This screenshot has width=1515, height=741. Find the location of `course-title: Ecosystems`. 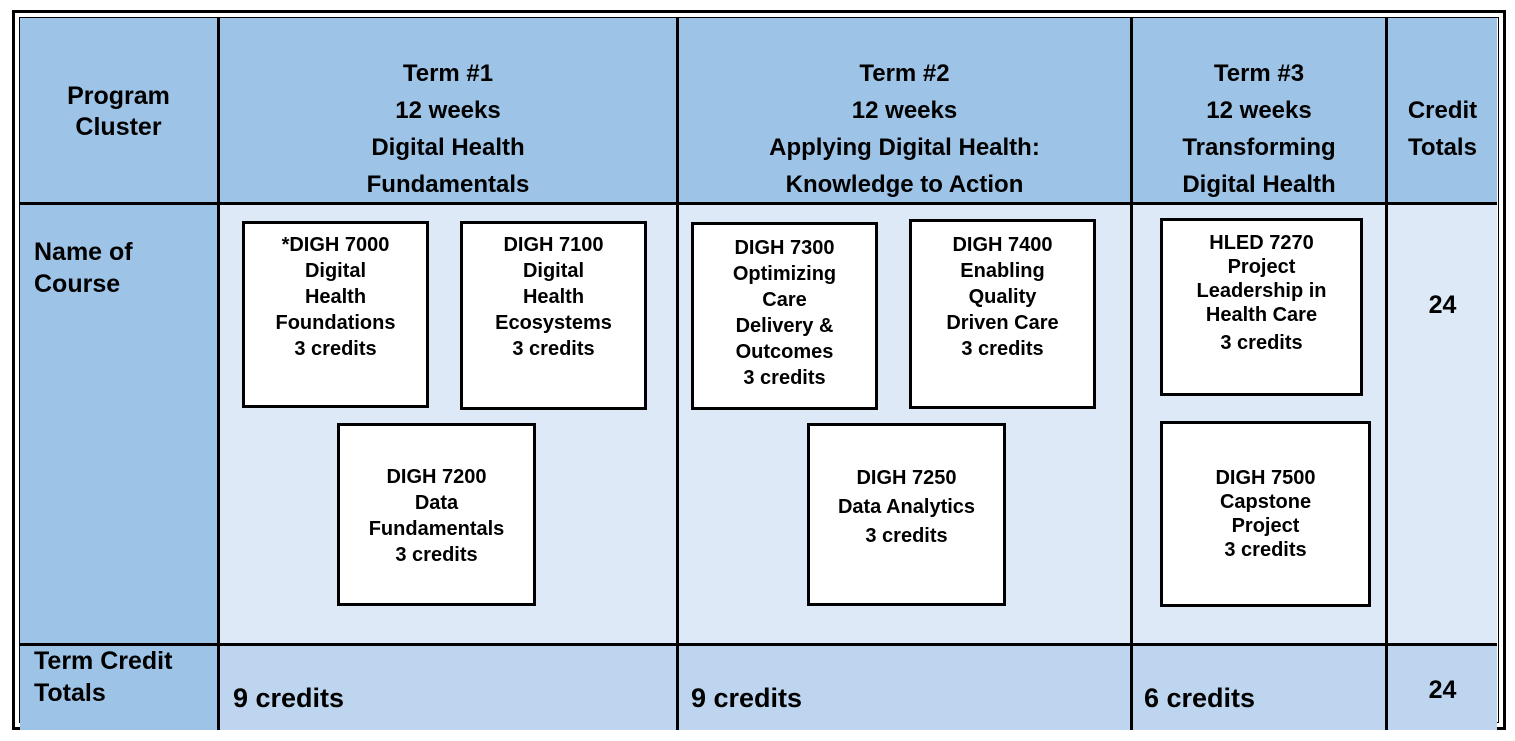

course-title: Ecosystems is located at coordinates (553, 323).